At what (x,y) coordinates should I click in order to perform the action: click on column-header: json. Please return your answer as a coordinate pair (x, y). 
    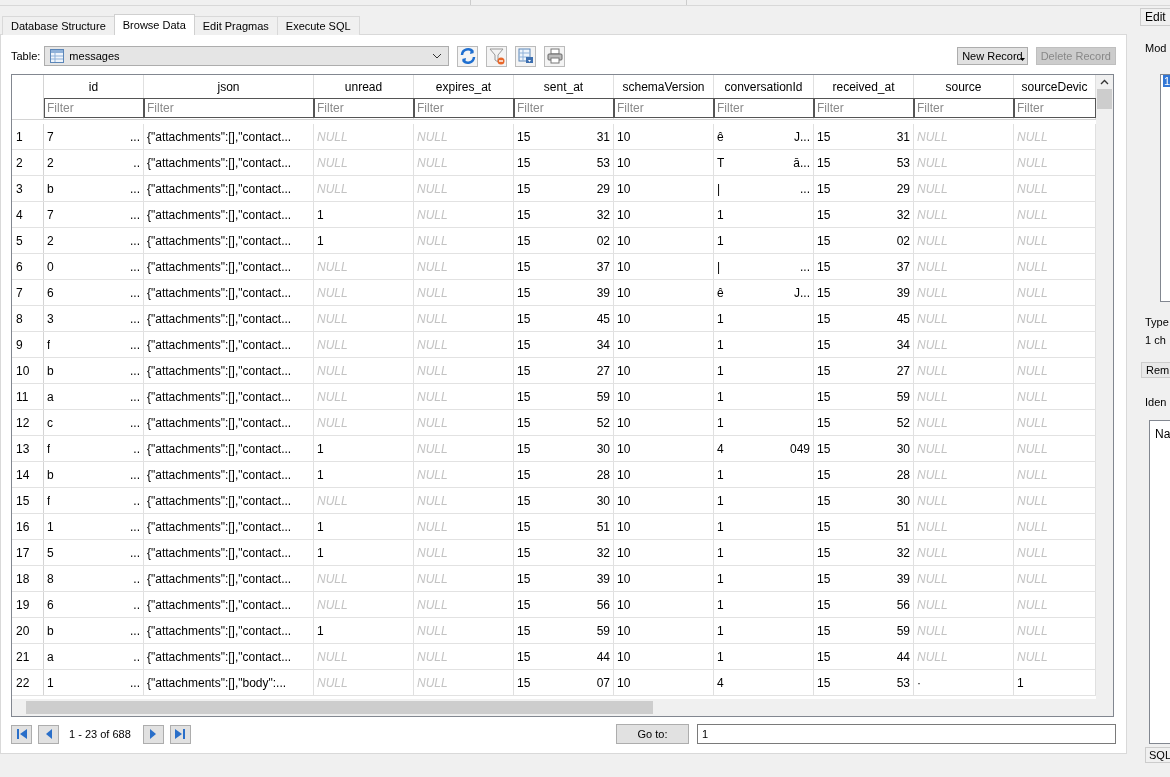
    Looking at the image, I should click on (228, 86).